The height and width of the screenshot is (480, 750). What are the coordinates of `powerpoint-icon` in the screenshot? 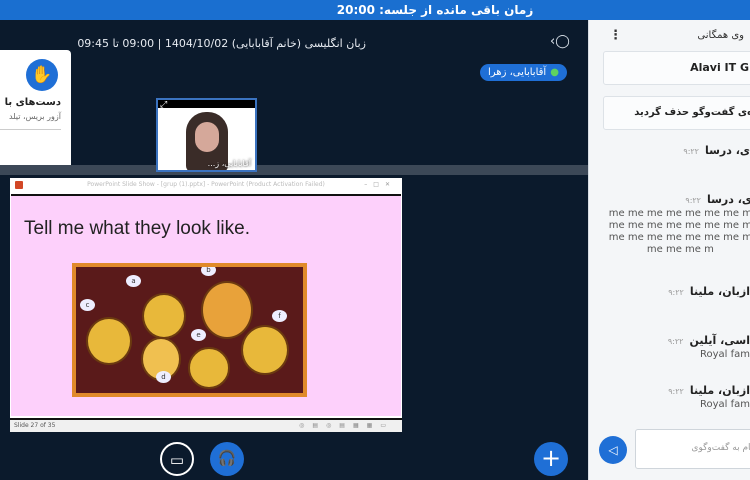 It's located at (19, 185).